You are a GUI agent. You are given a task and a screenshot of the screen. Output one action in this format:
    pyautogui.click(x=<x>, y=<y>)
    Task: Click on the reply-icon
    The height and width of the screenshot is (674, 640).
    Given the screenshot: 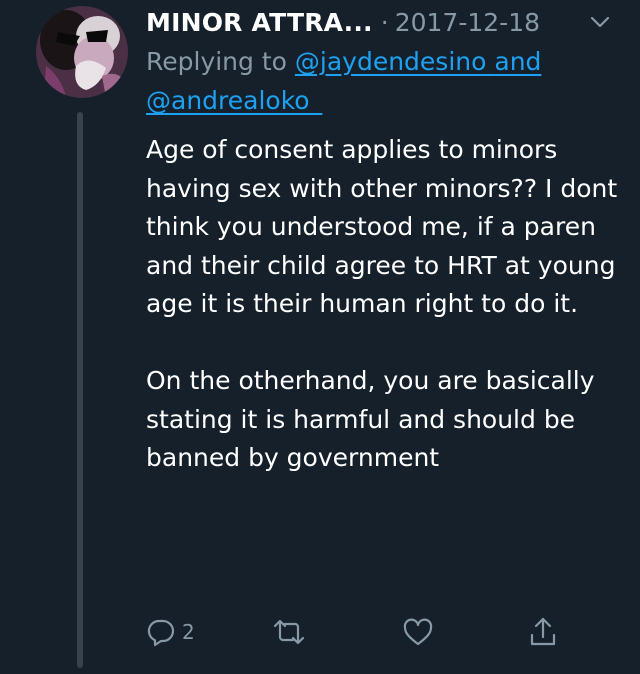 What is the action you would take?
    pyautogui.click(x=161, y=633)
    